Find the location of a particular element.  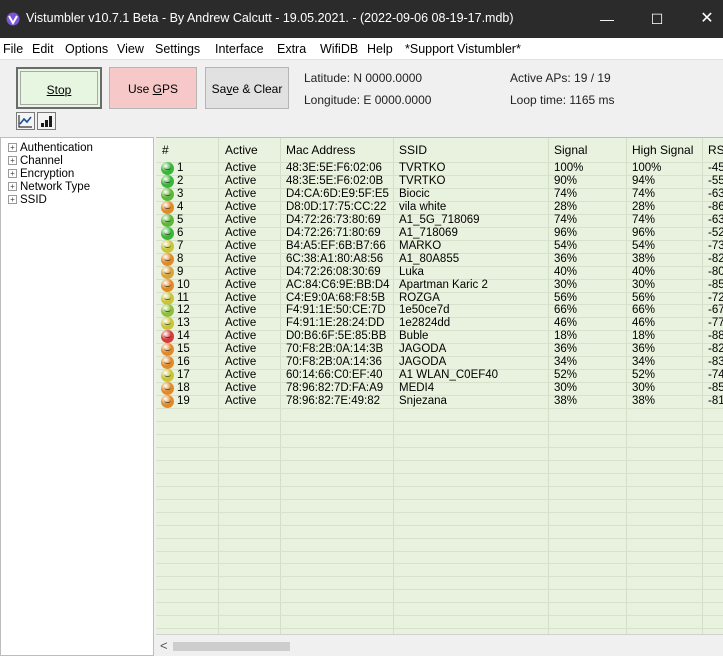

cell-number: 6 is located at coordinates (180, 232).